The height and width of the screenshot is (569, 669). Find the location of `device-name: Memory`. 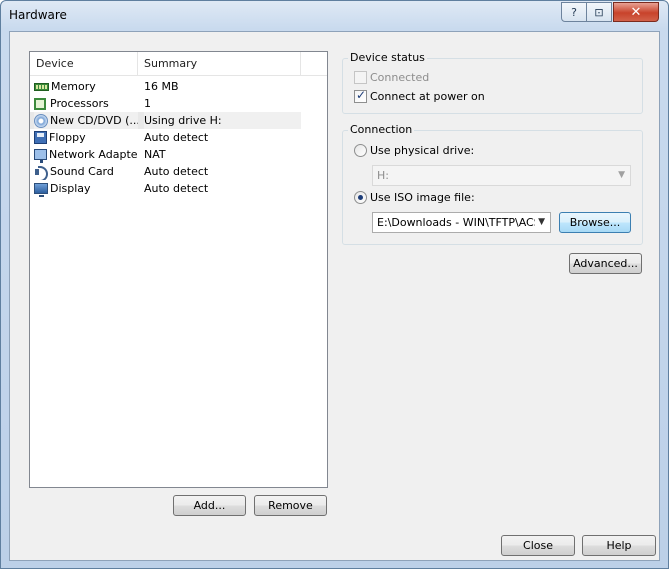

device-name: Memory is located at coordinates (73, 86).